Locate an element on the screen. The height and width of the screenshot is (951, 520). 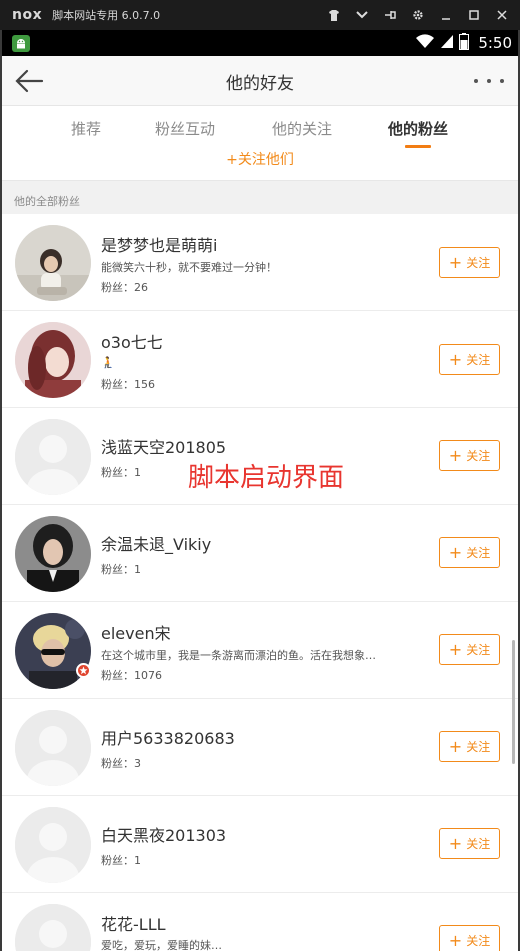
tab-fan-interaction: 粉丝互动 is located at coordinates (185, 128).